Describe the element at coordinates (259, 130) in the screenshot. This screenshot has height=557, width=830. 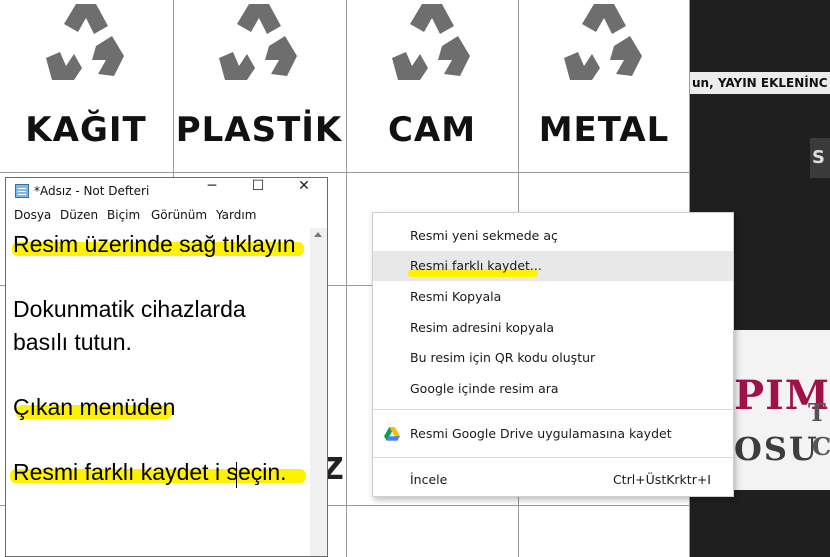
I see `bin-label: PLASTİK` at that location.